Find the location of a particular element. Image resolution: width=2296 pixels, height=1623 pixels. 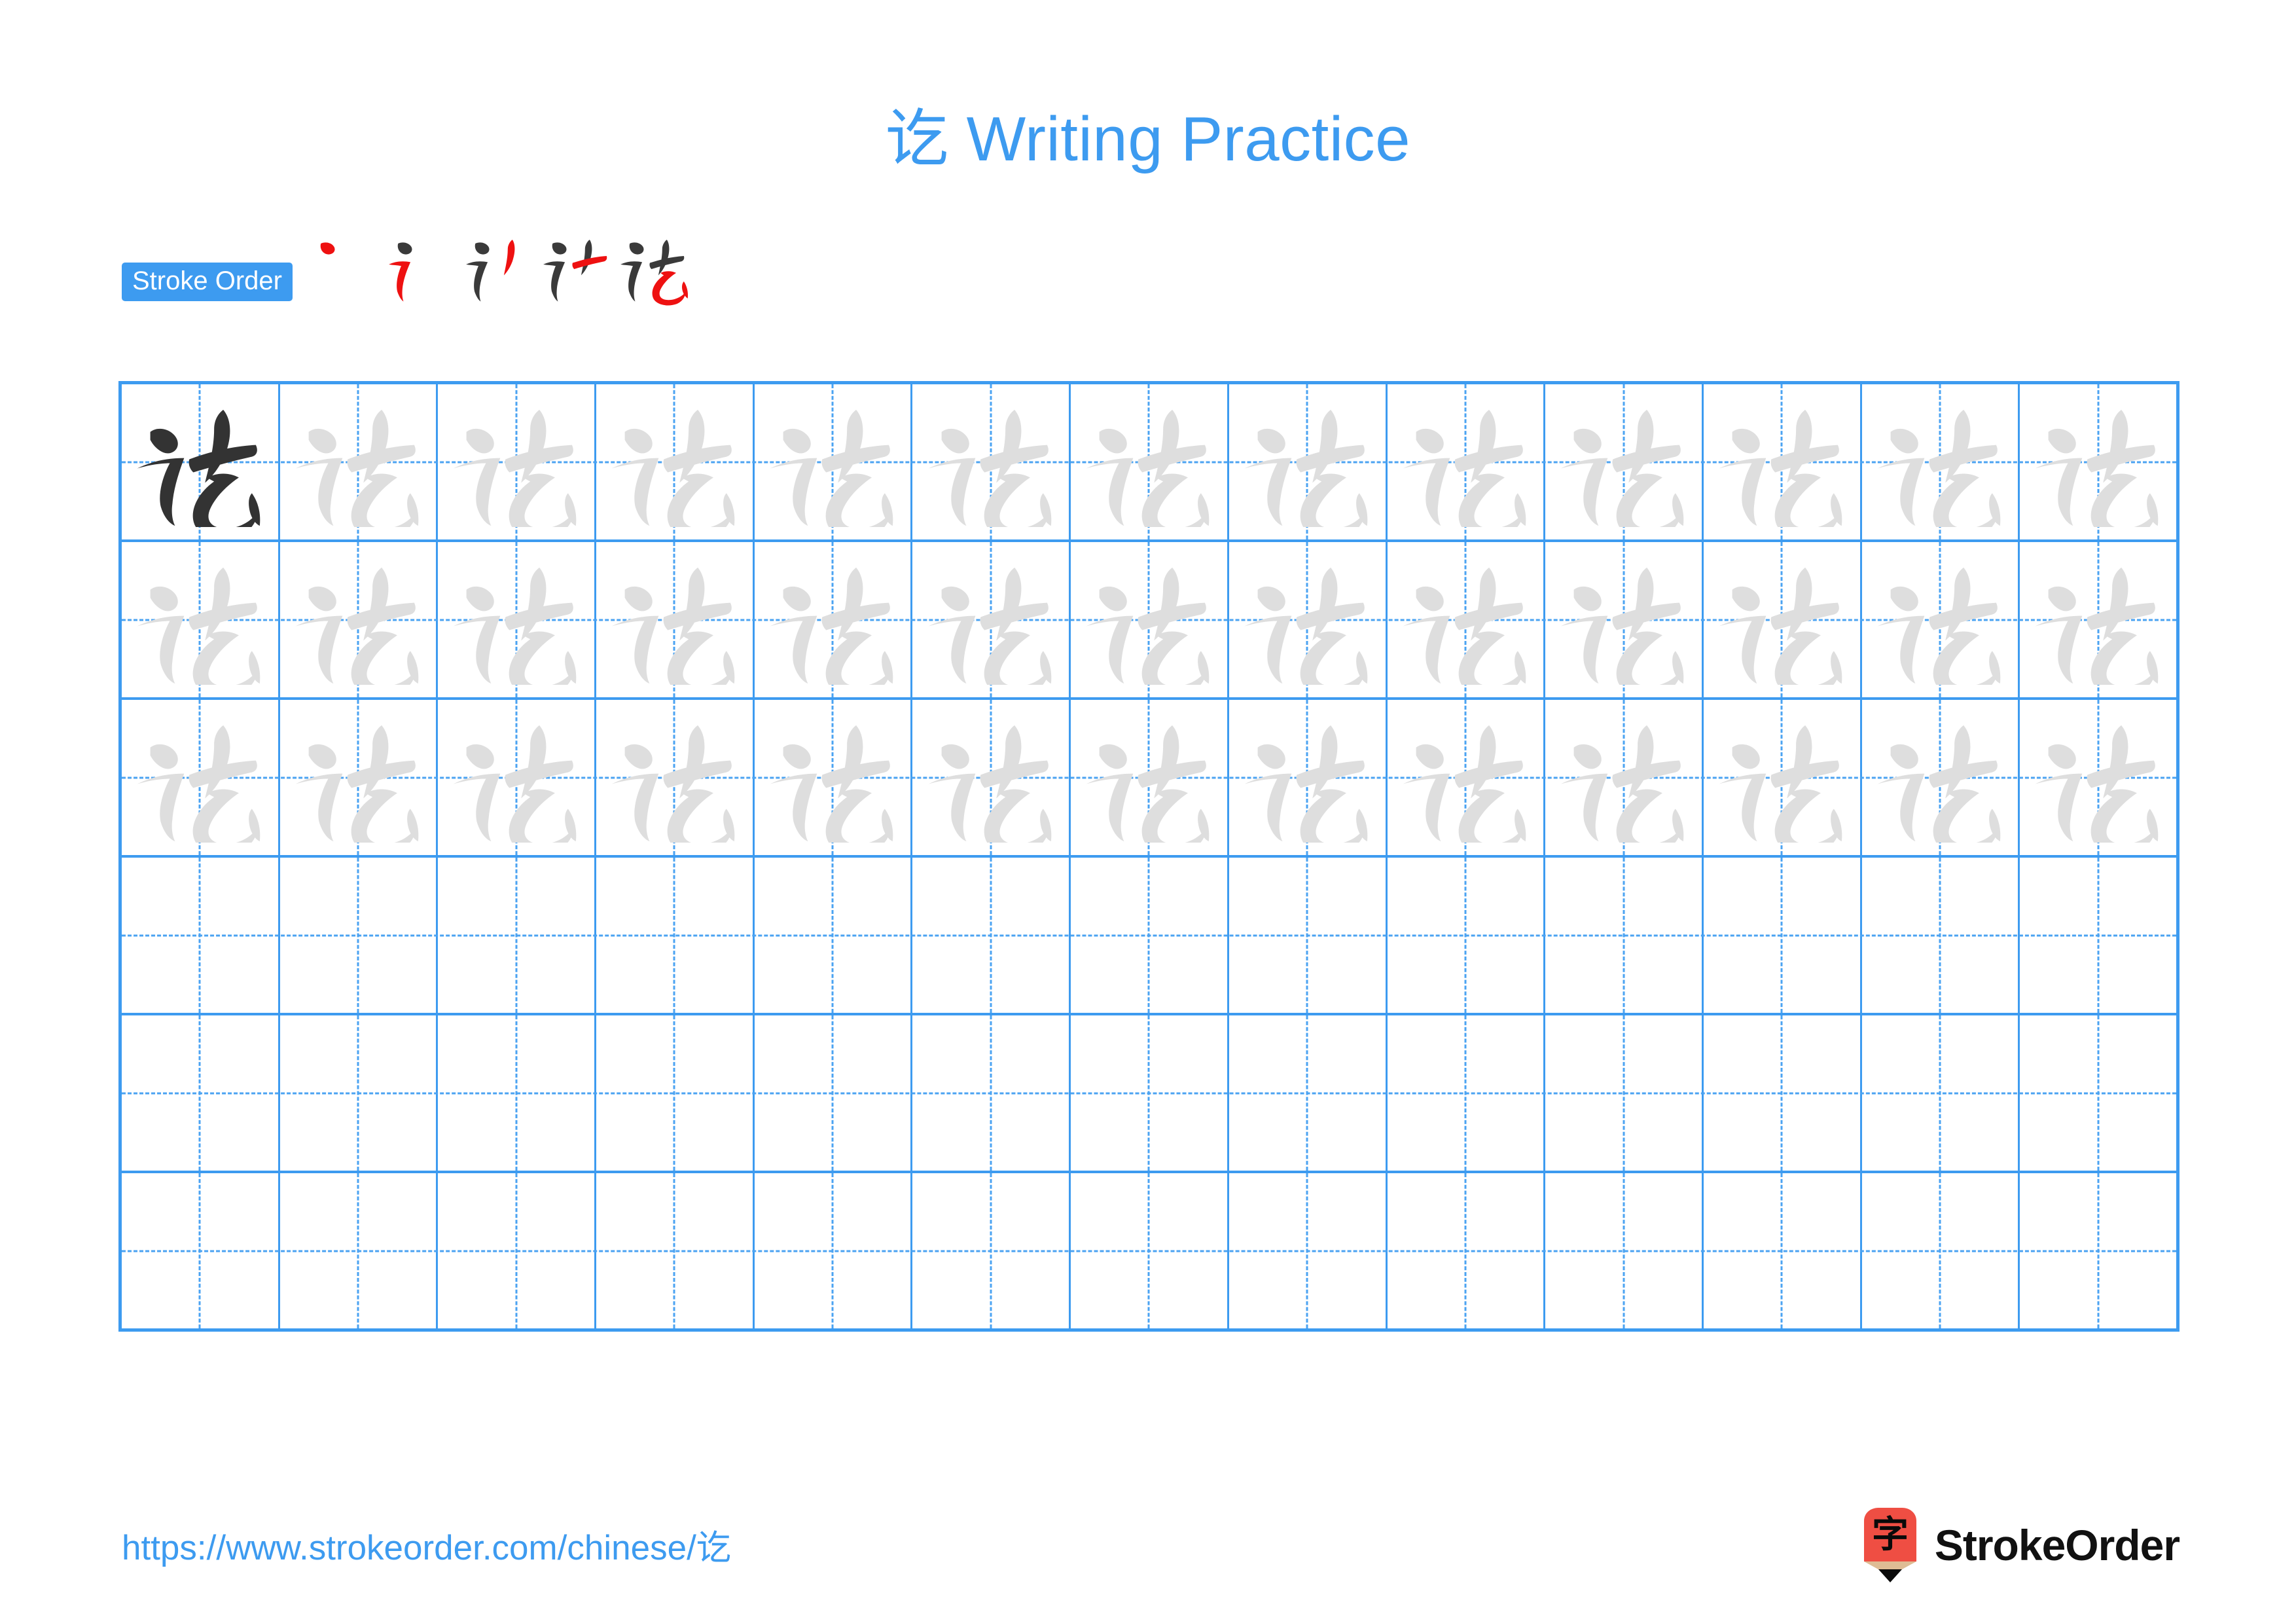

practice-grid-row is located at coordinates (1149, 1094).